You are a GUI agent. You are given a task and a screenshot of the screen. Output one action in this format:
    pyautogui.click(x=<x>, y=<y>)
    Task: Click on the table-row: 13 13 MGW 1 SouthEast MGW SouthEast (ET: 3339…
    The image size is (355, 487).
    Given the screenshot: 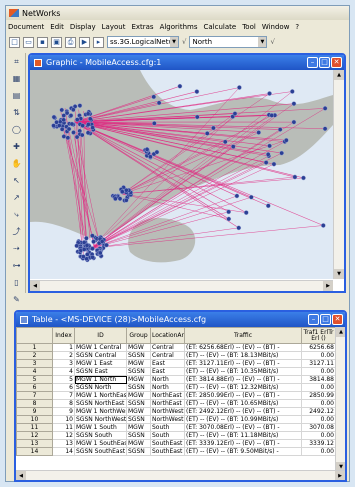 What is the action you would take?
    pyautogui.click(x=176, y=443)
    